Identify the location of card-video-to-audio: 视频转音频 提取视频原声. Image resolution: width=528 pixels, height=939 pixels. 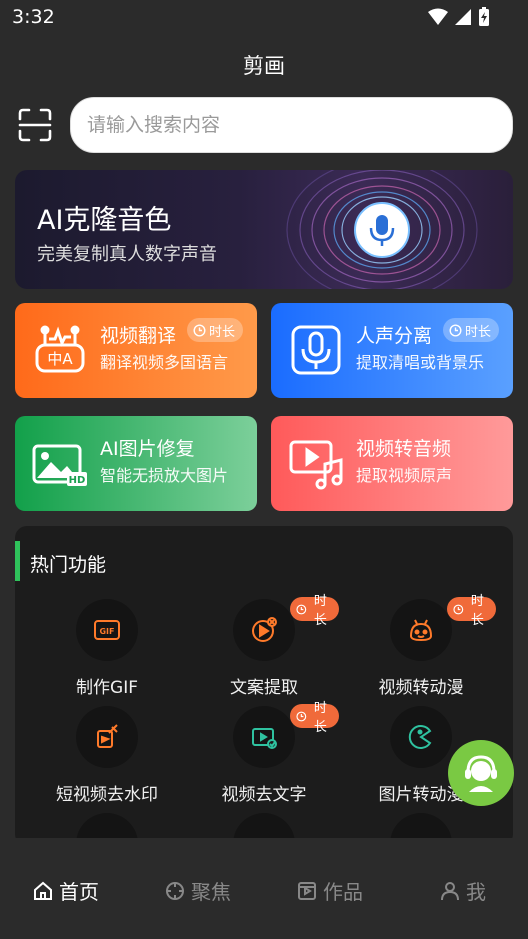
(392, 463).